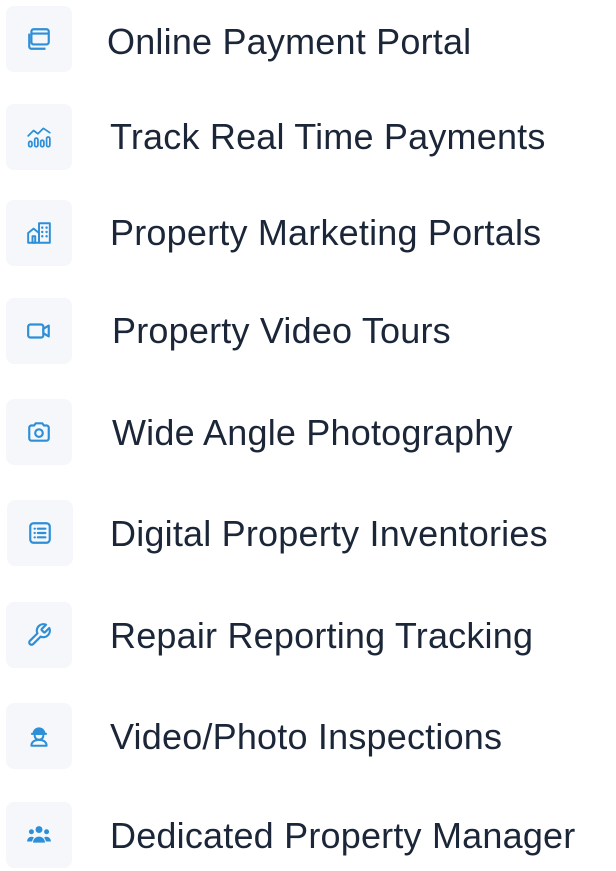  I want to click on checklist-icon, so click(40, 533).